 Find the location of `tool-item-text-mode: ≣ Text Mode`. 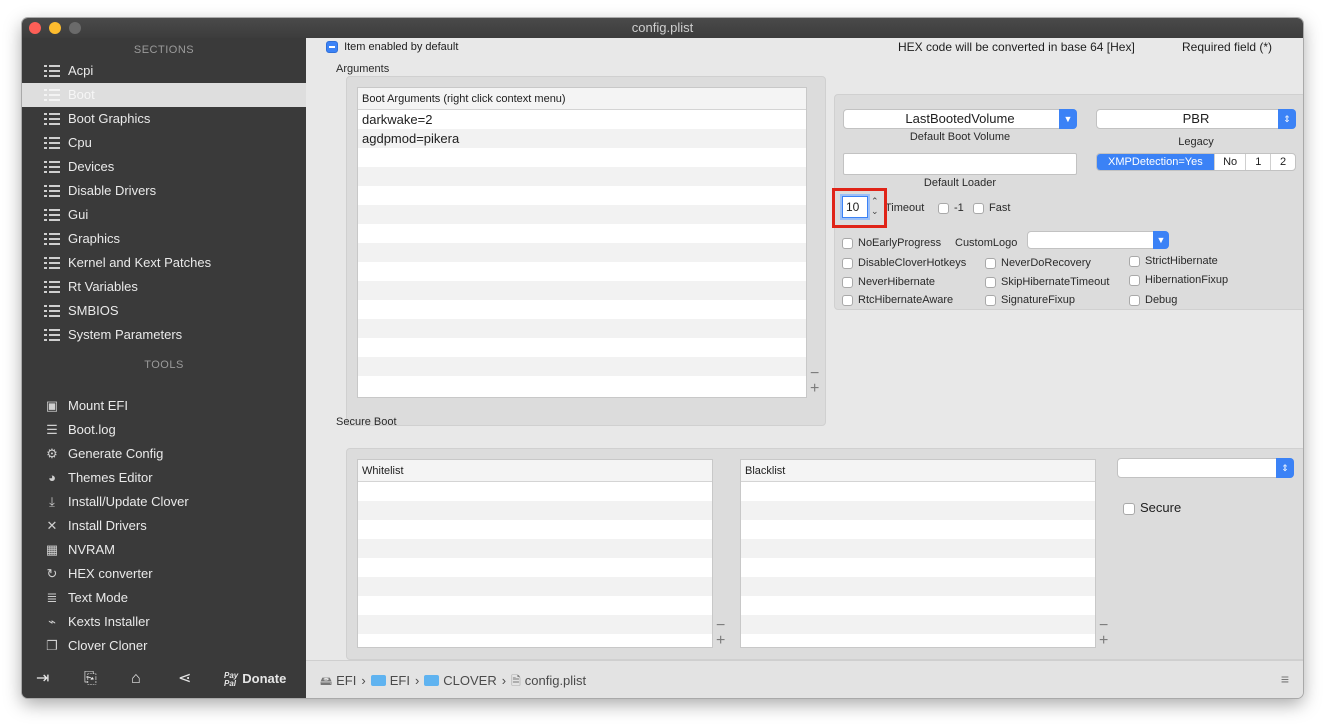

tool-item-text-mode: ≣ Text Mode is located at coordinates (164, 598).